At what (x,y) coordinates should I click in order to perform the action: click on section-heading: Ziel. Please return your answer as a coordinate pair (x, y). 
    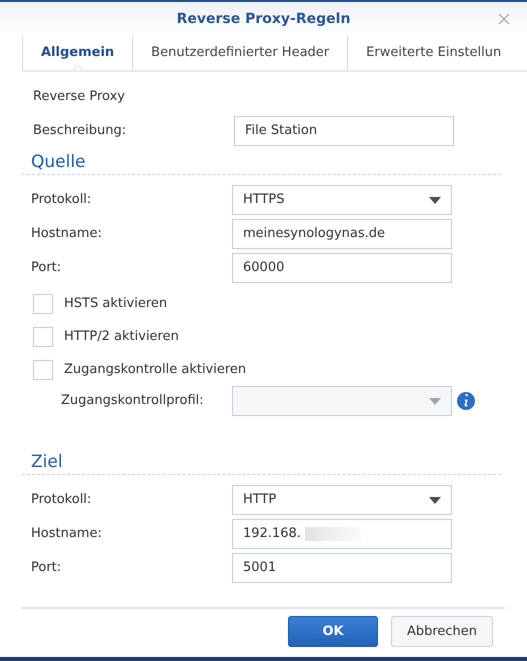
    Looking at the image, I should click on (47, 462).